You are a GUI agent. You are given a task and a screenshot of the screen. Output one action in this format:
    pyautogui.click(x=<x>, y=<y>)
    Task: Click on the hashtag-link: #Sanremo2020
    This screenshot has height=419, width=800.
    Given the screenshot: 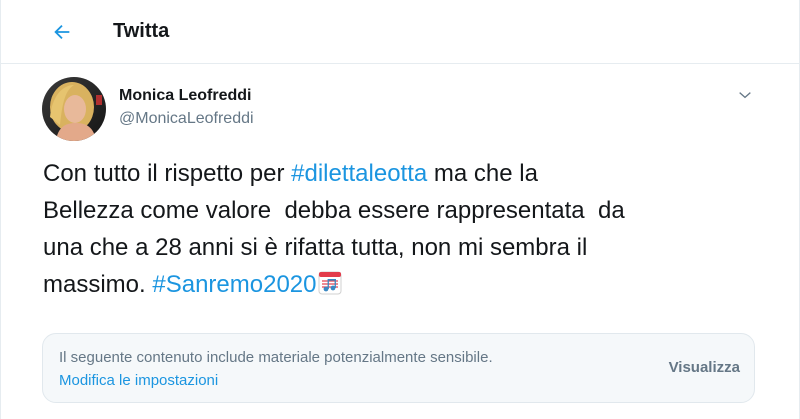 What is the action you would take?
    pyautogui.click(x=234, y=284)
    